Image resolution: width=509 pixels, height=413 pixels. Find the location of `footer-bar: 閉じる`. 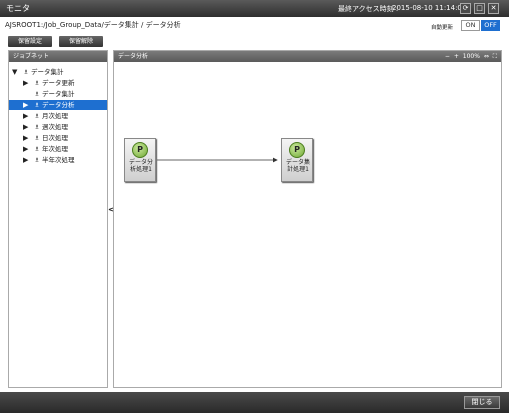

footer-bar: 閉じる is located at coordinates (254, 402).